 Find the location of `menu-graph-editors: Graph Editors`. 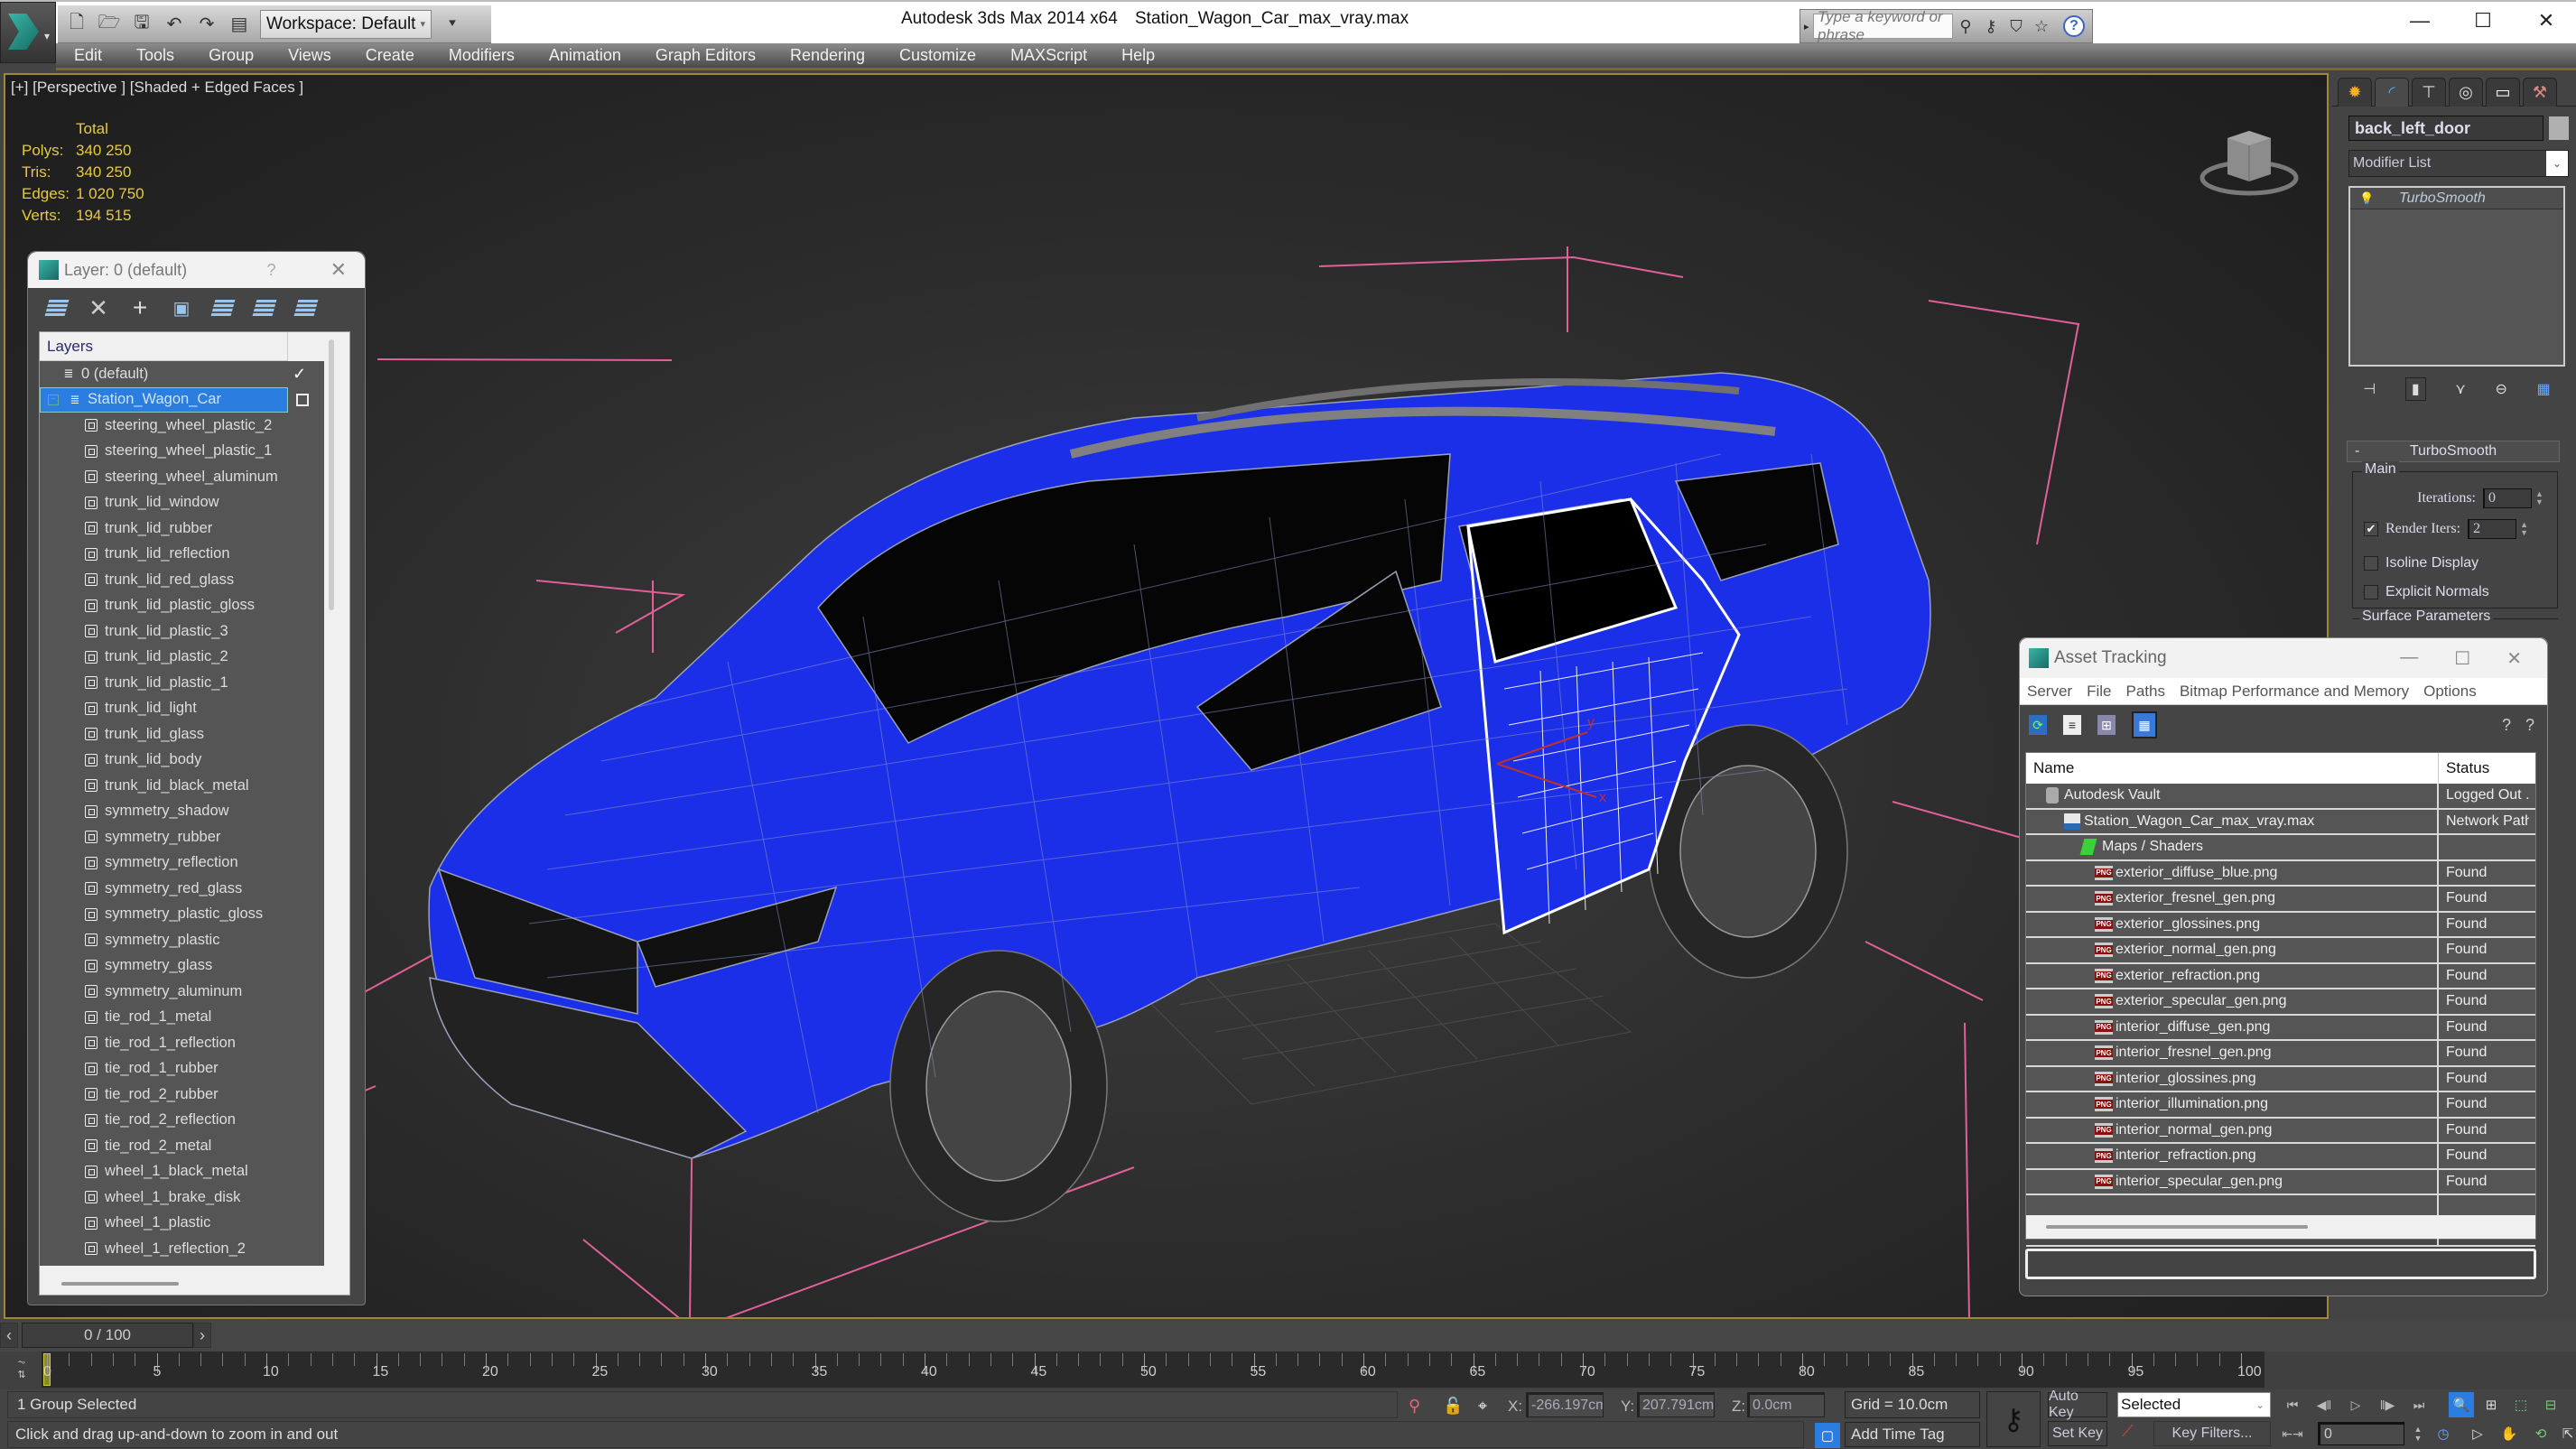

menu-graph-editors: Graph Editors is located at coordinates (705, 55).